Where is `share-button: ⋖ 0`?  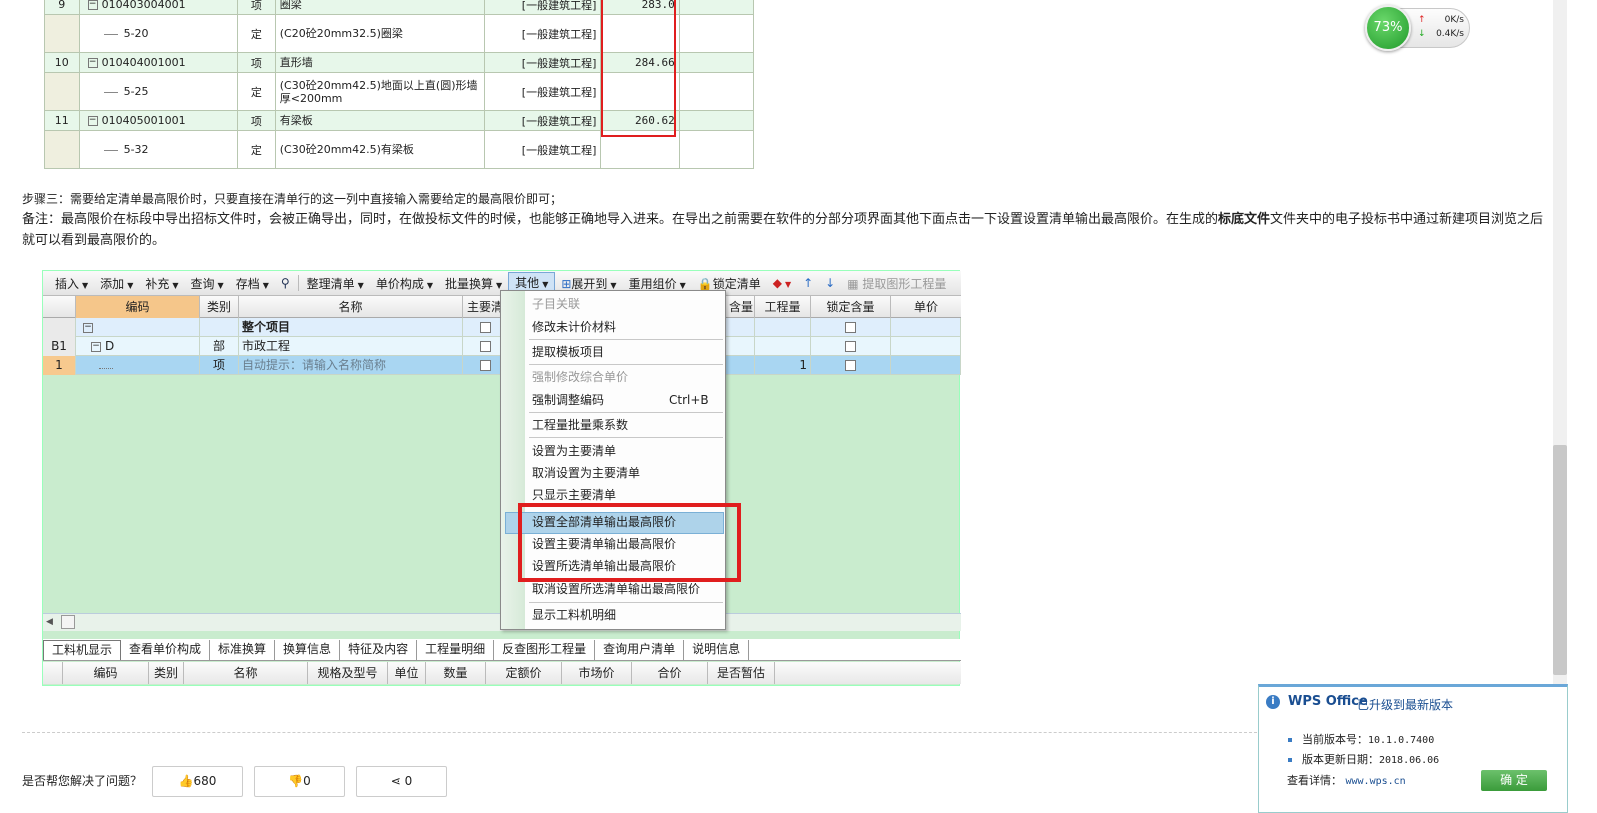 share-button: ⋖ 0 is located at coordinates (401, 781).